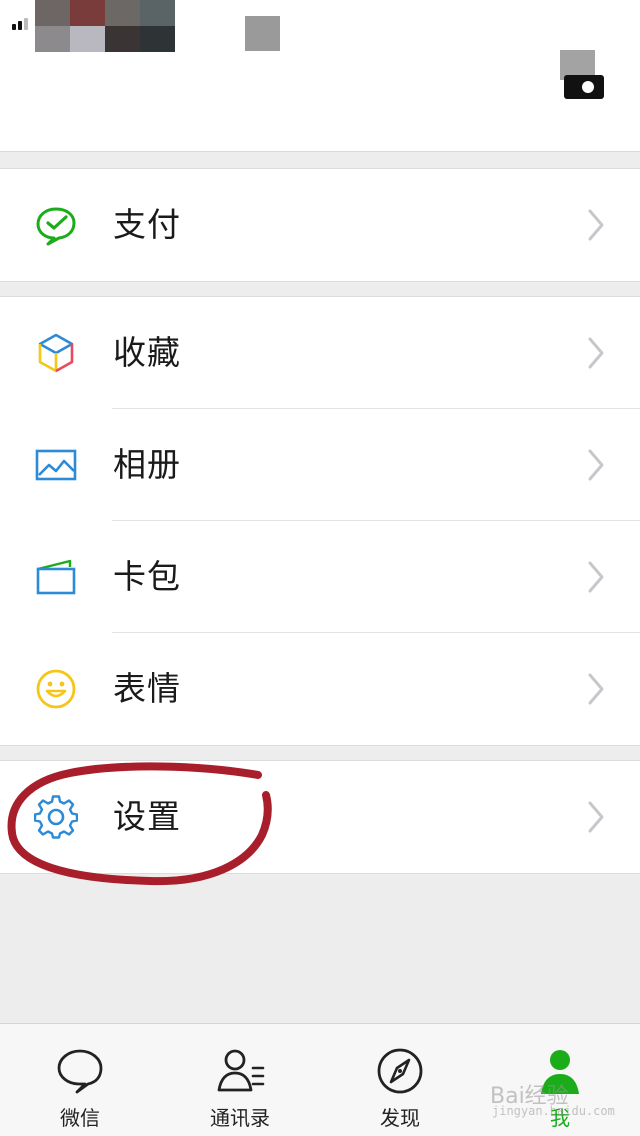 This screenshot has height=1136, width=640. I want to click on menu-item-stickers: 表情, so click(320, 689).